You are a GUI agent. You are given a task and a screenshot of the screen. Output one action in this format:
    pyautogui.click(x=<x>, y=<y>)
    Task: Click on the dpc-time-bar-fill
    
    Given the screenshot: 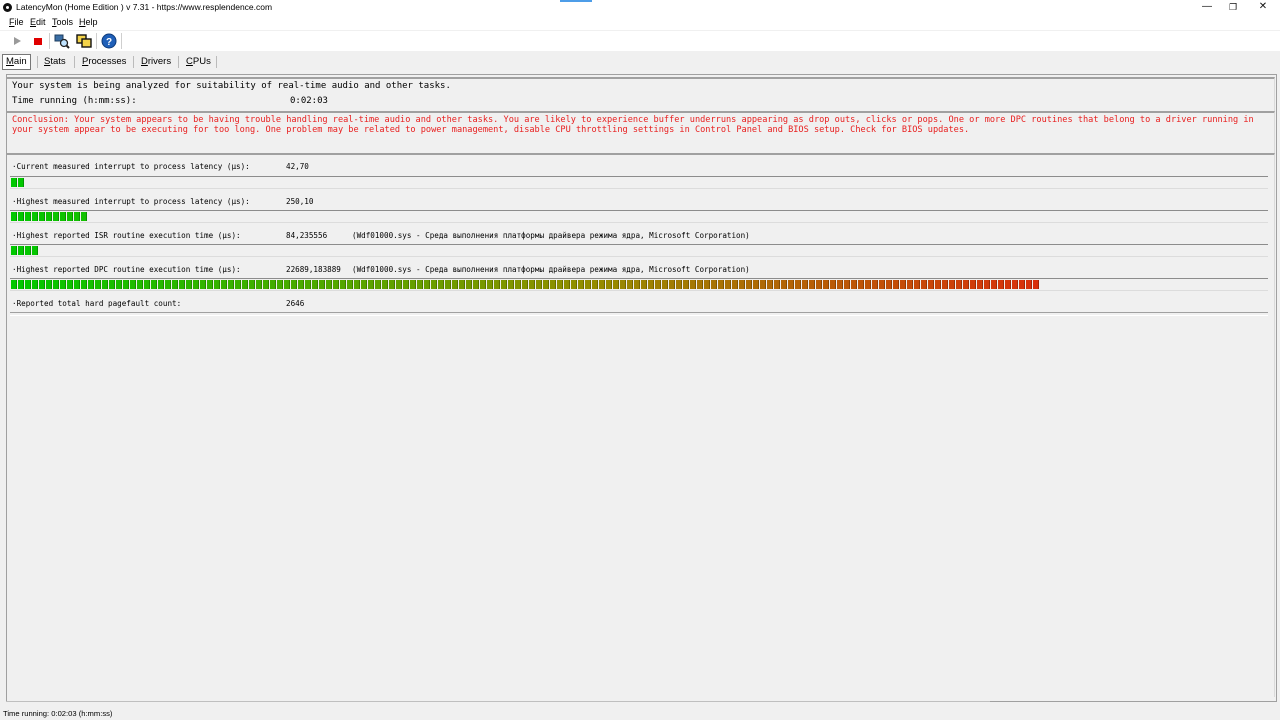 What is the action you would take?
    pyautogui.click(x=525, y=284)
    